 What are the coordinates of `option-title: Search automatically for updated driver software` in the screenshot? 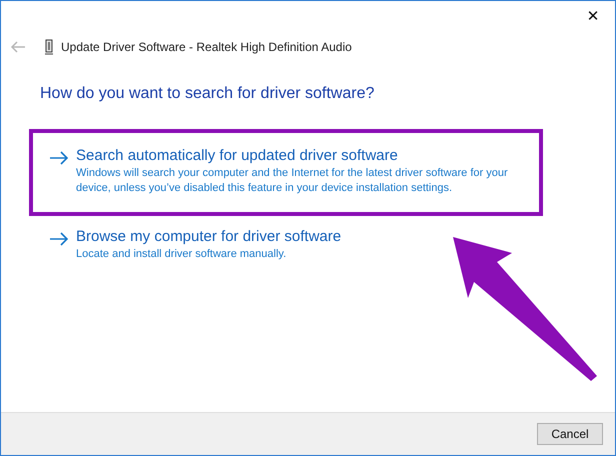 It's located at (237, 155).